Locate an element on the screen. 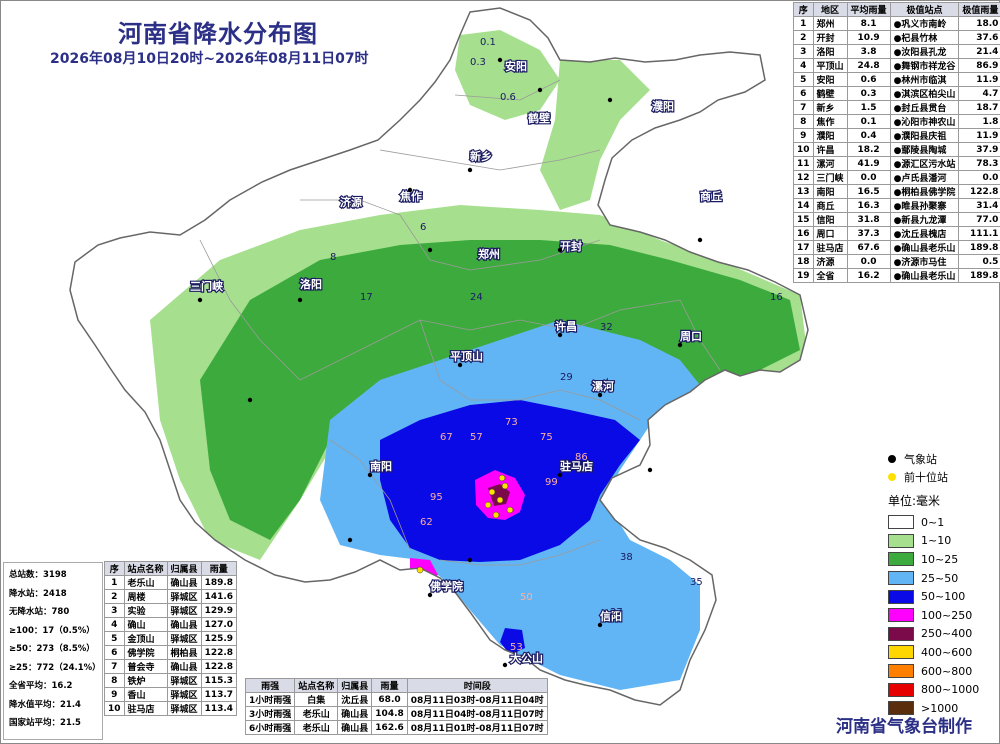  city-table-cell: 3 is located at coordinates (803, 51).